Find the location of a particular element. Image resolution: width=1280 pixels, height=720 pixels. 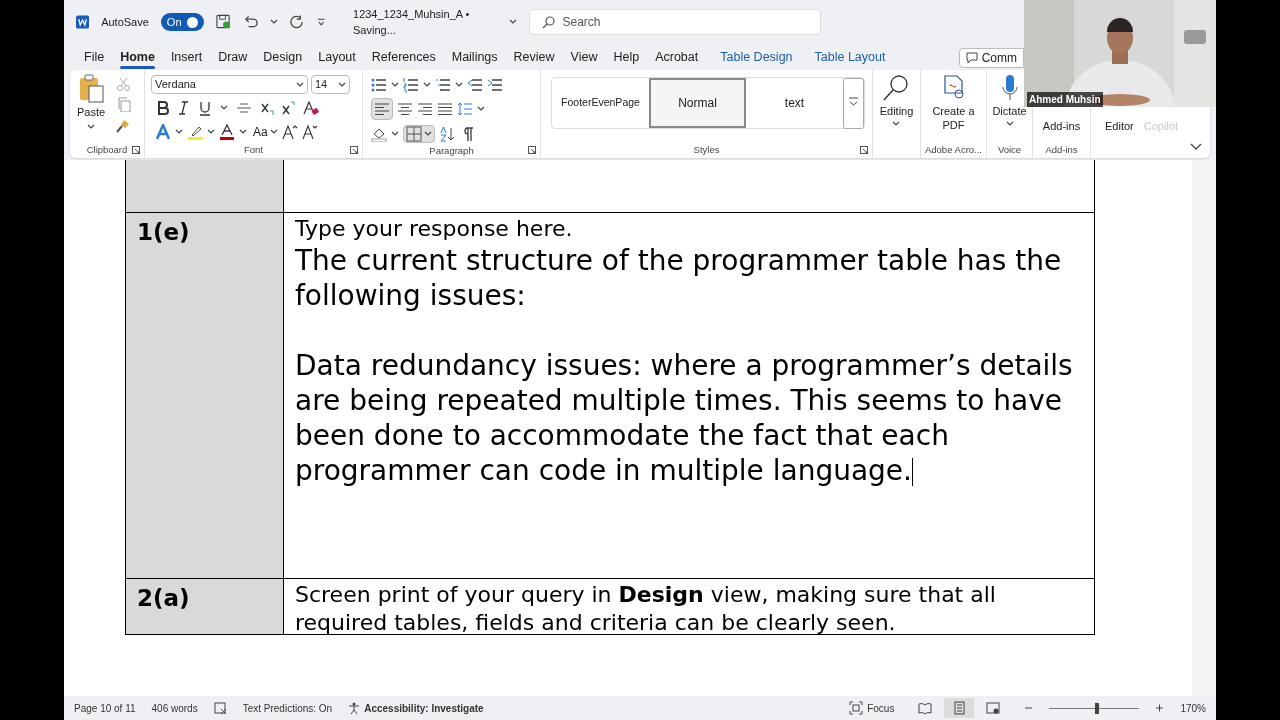

undo-icon is located at coordinates (250, 22).